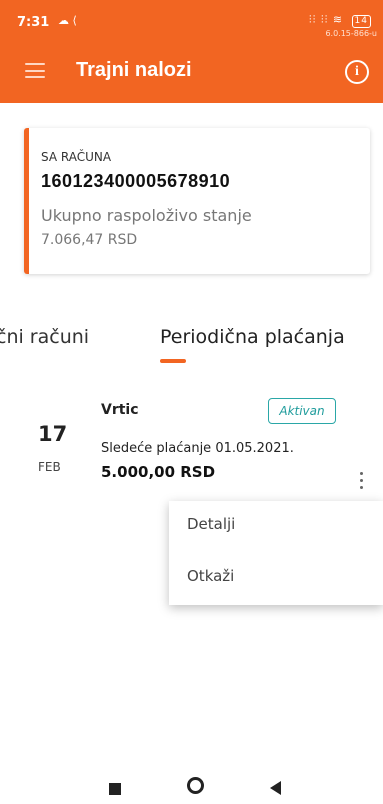 This screenshot has height=804, width=383. I want to click on menu-item-details: Detalji, so click(211, 524).